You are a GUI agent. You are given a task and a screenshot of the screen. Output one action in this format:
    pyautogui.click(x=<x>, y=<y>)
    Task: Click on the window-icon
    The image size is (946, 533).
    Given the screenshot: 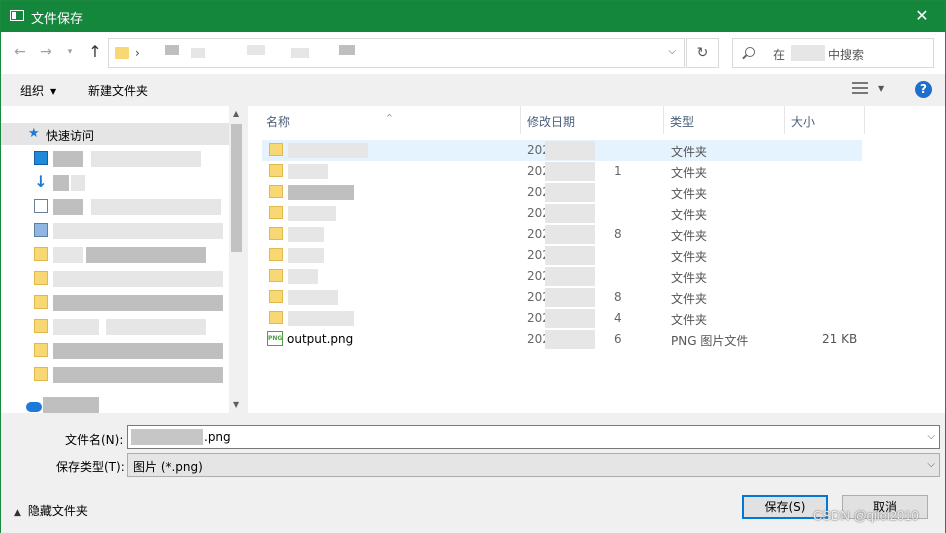 What is the action you would take?
    pyautogui.click(x=17, y=15)
    